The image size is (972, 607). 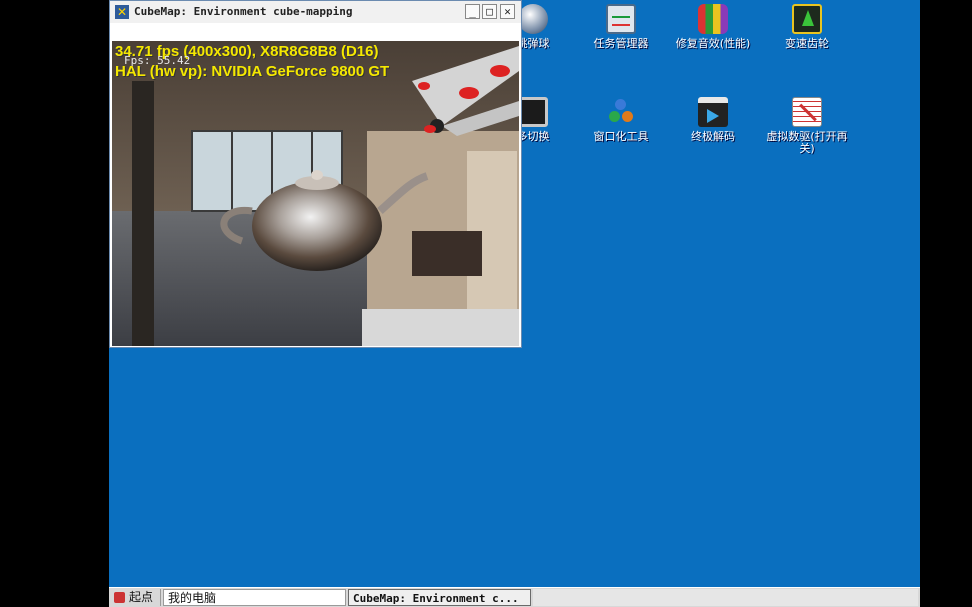 What do you see at coordinates (489, 11) in the screenshot?
I see `maximize-button: □` at bounding box center [489, 11].